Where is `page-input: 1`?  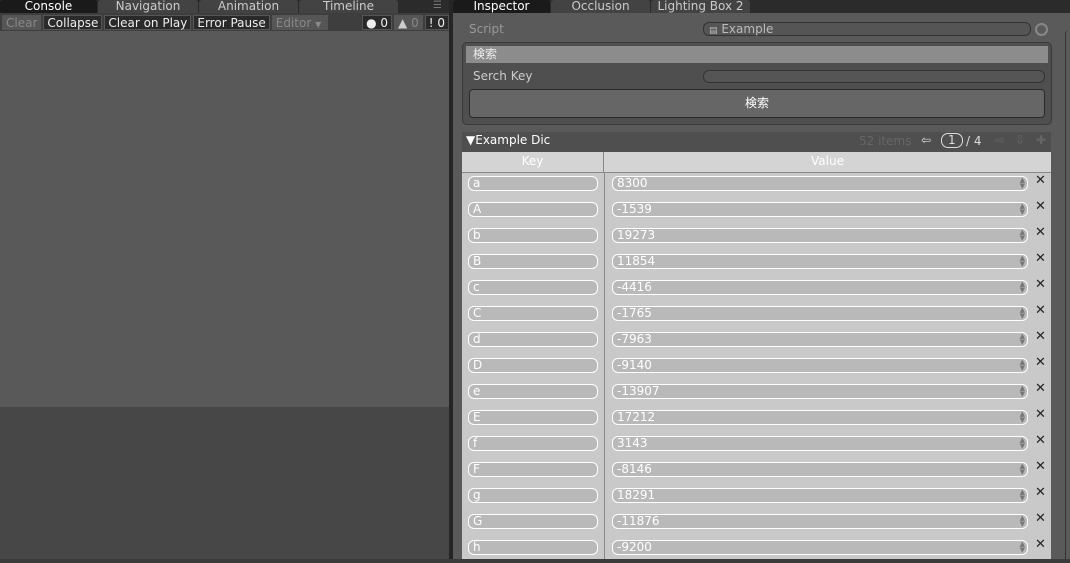 page-input: 1 is located at coordinates (952, 140).